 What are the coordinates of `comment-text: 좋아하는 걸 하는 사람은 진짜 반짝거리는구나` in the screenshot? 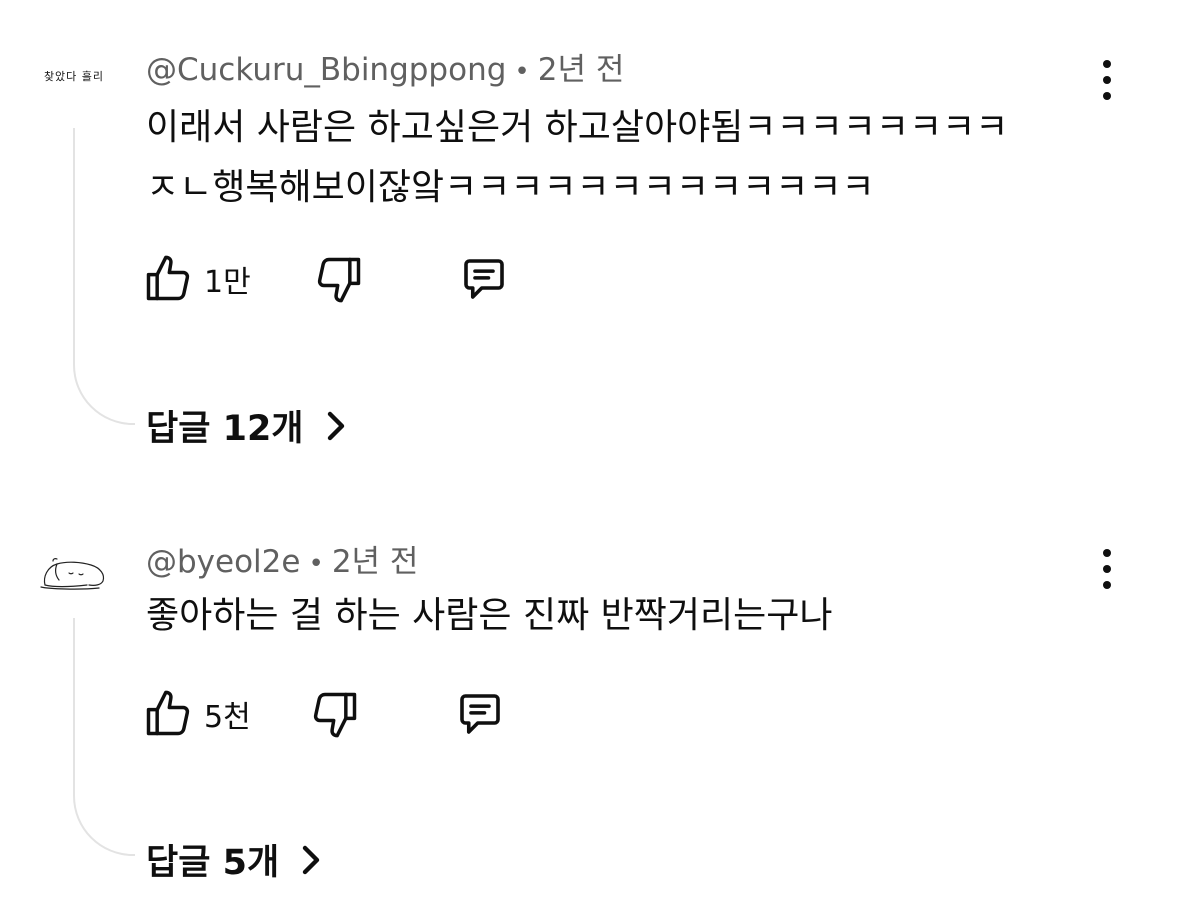 It's located at (489, 616).